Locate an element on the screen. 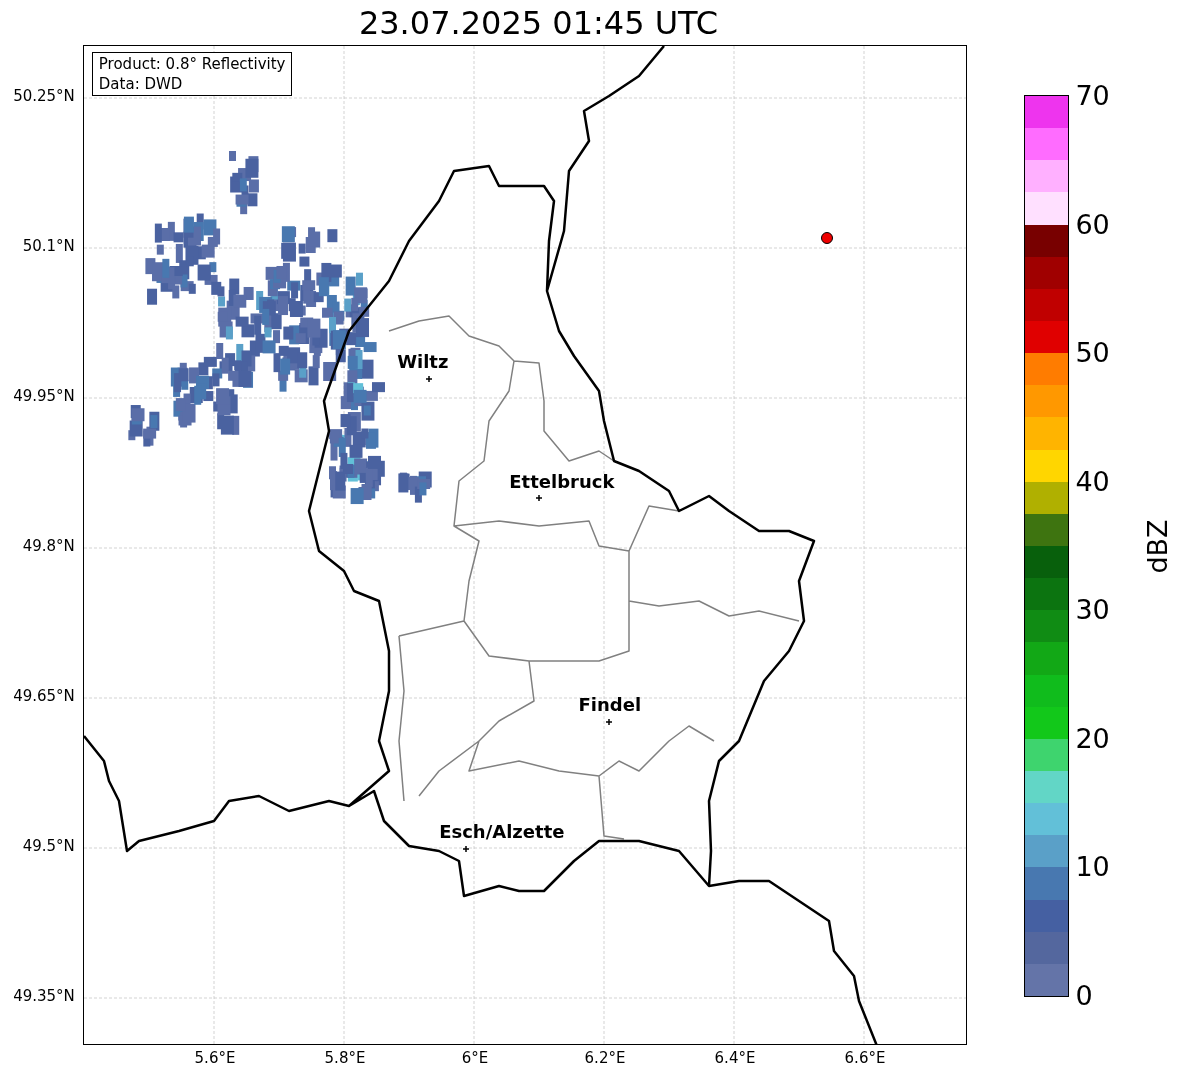  colorbar-tick-label: 40 is located at coordinates (1092, 481).